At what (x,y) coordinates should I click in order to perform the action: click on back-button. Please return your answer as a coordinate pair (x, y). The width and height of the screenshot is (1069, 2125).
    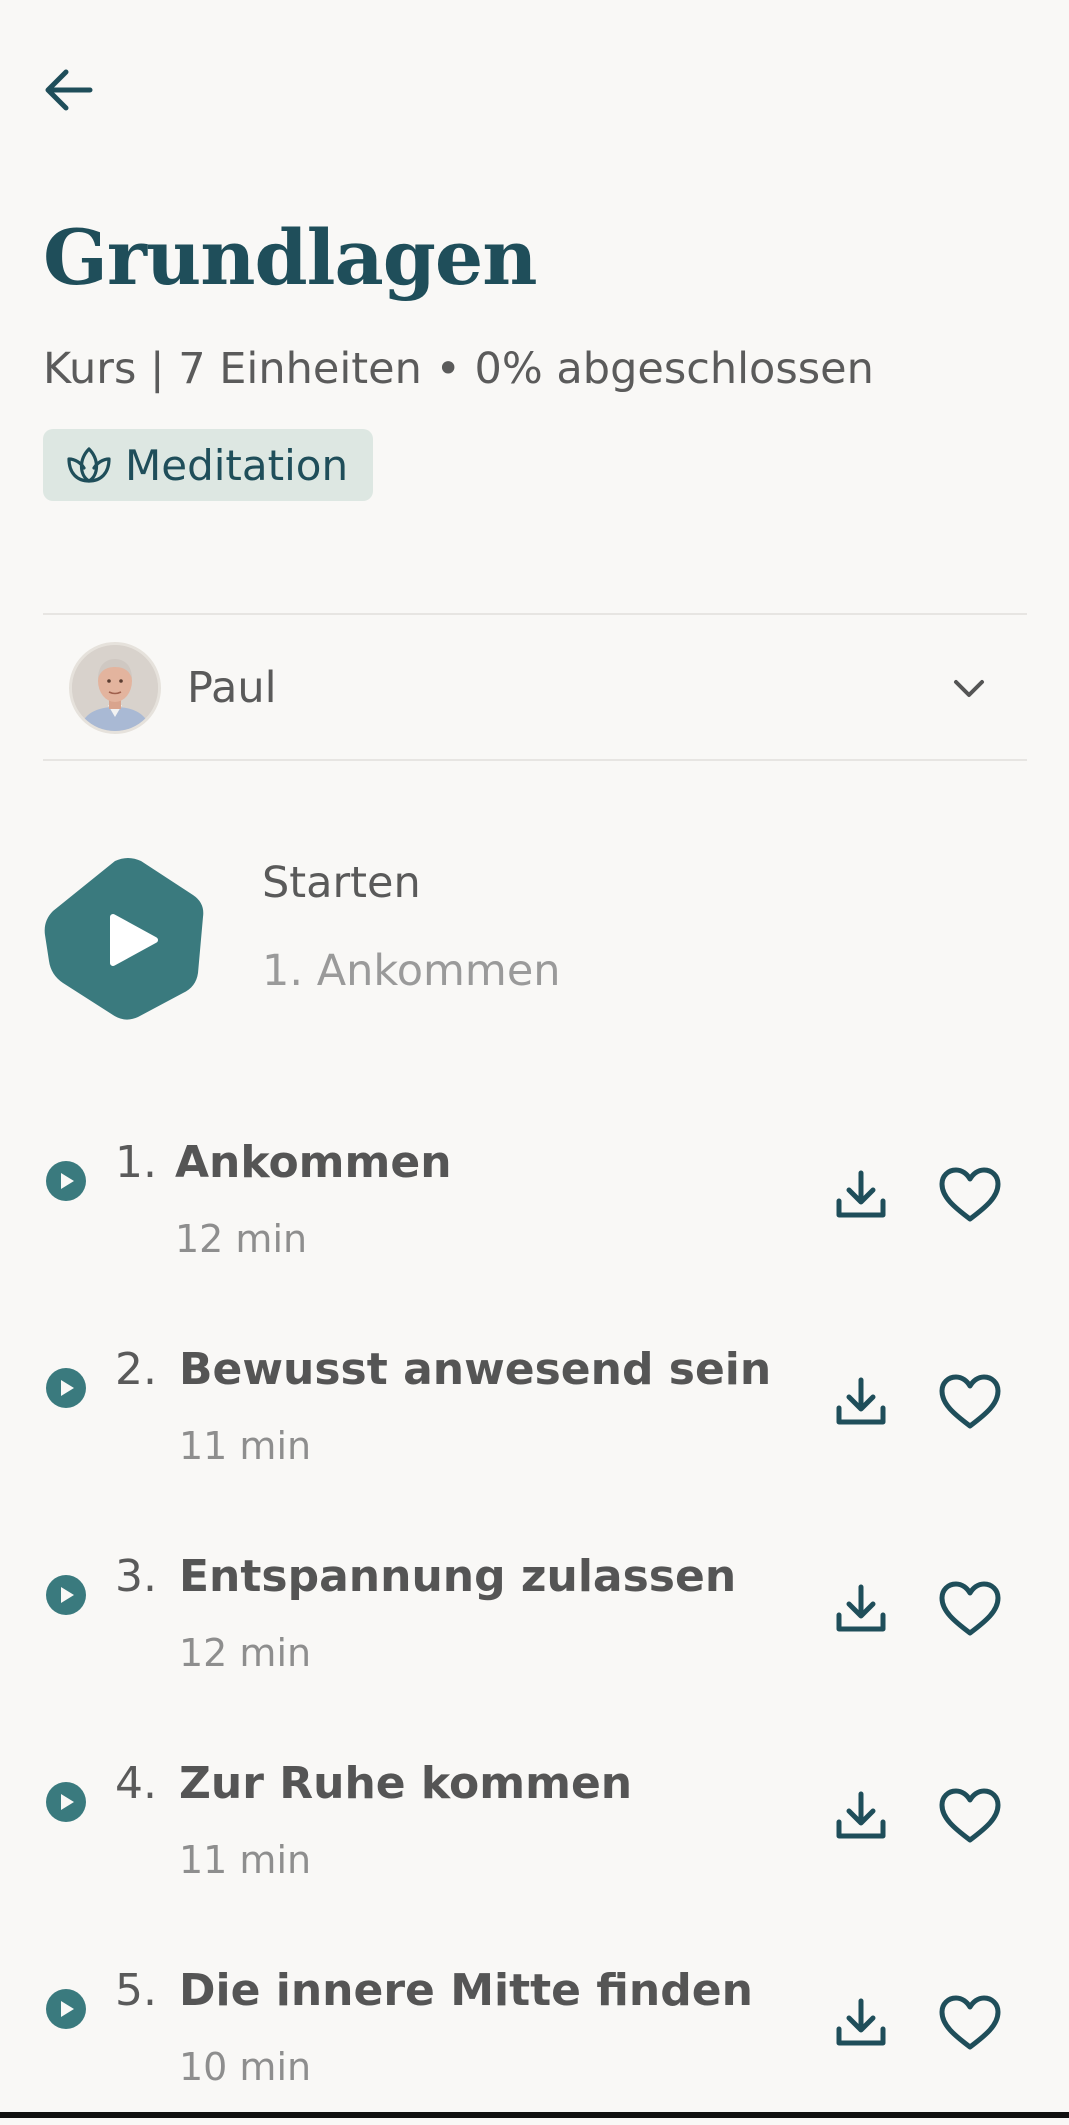
    Looking at the image, I should click on (80, 90).